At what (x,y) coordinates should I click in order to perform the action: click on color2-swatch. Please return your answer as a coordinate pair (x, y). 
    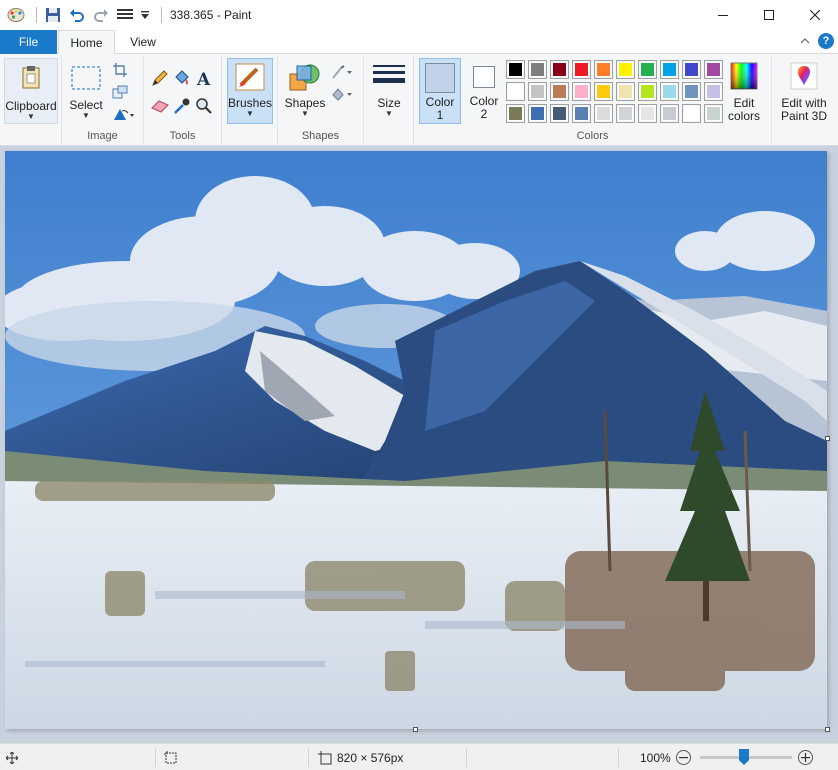
    Looking at the image, I should click on (484, 77).